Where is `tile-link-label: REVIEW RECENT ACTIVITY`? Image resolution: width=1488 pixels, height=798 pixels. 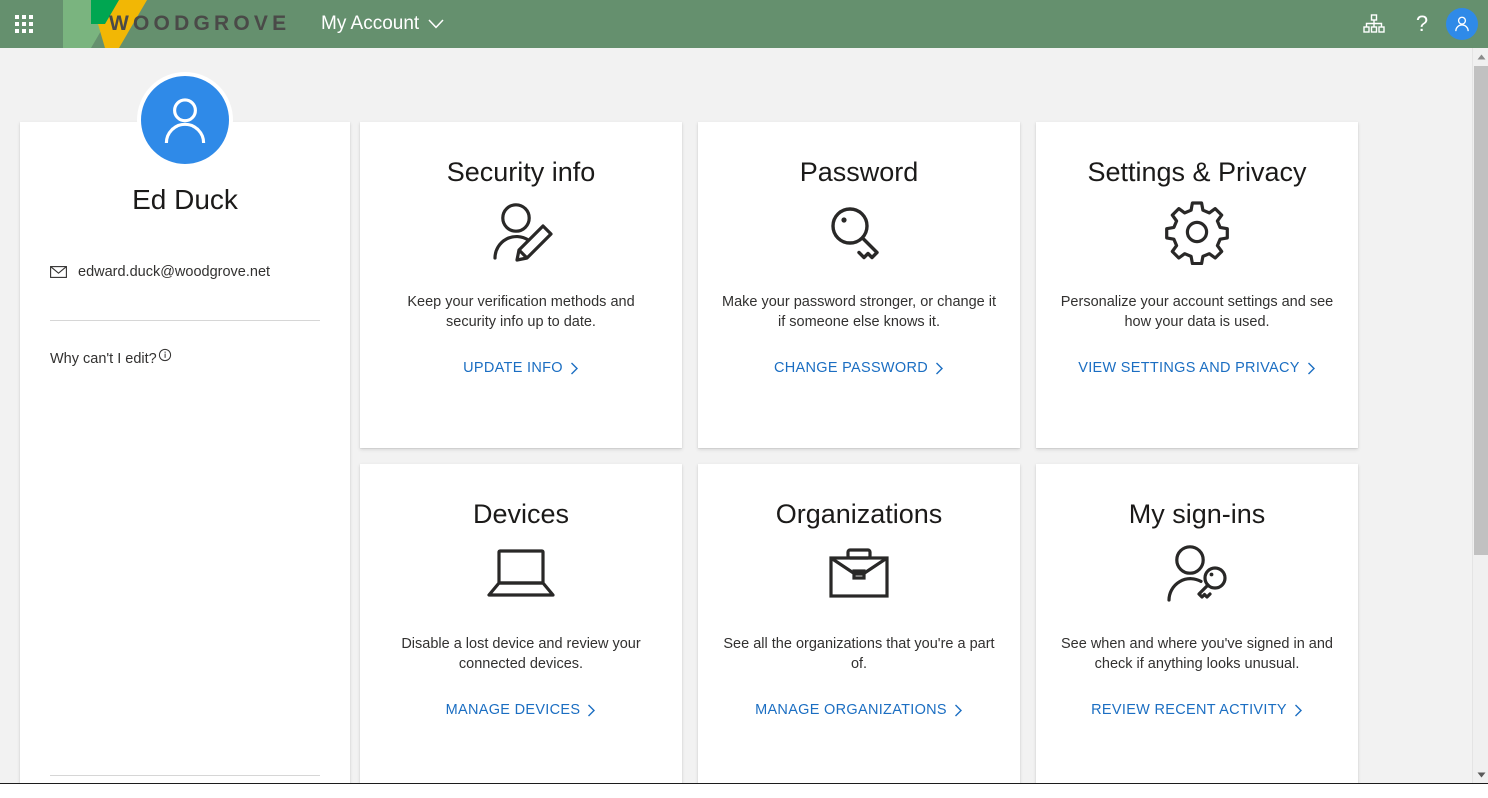
tile-link-label: REVIEW RECENT ACTIVITY is located at coordinates (1189, 710).